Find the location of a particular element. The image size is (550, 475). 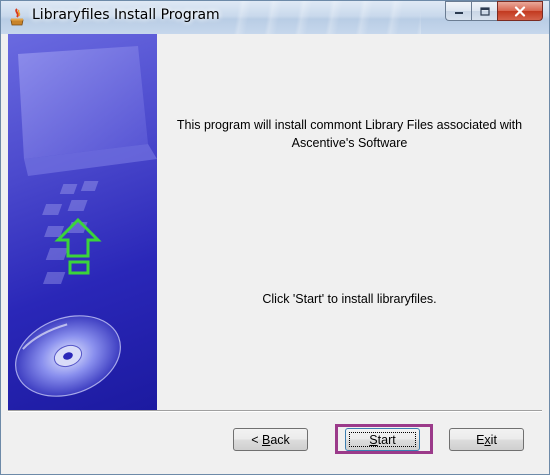

minimize-icon is located at coordinates (458, 13).